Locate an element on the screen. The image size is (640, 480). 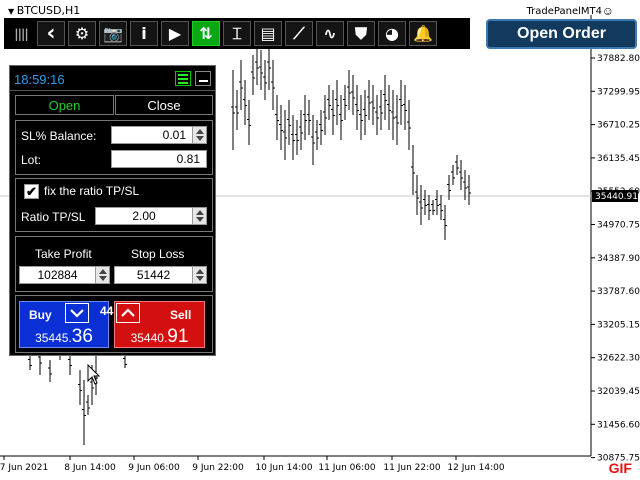
mouse-cursor-icon is located at coordinates (94, 374).